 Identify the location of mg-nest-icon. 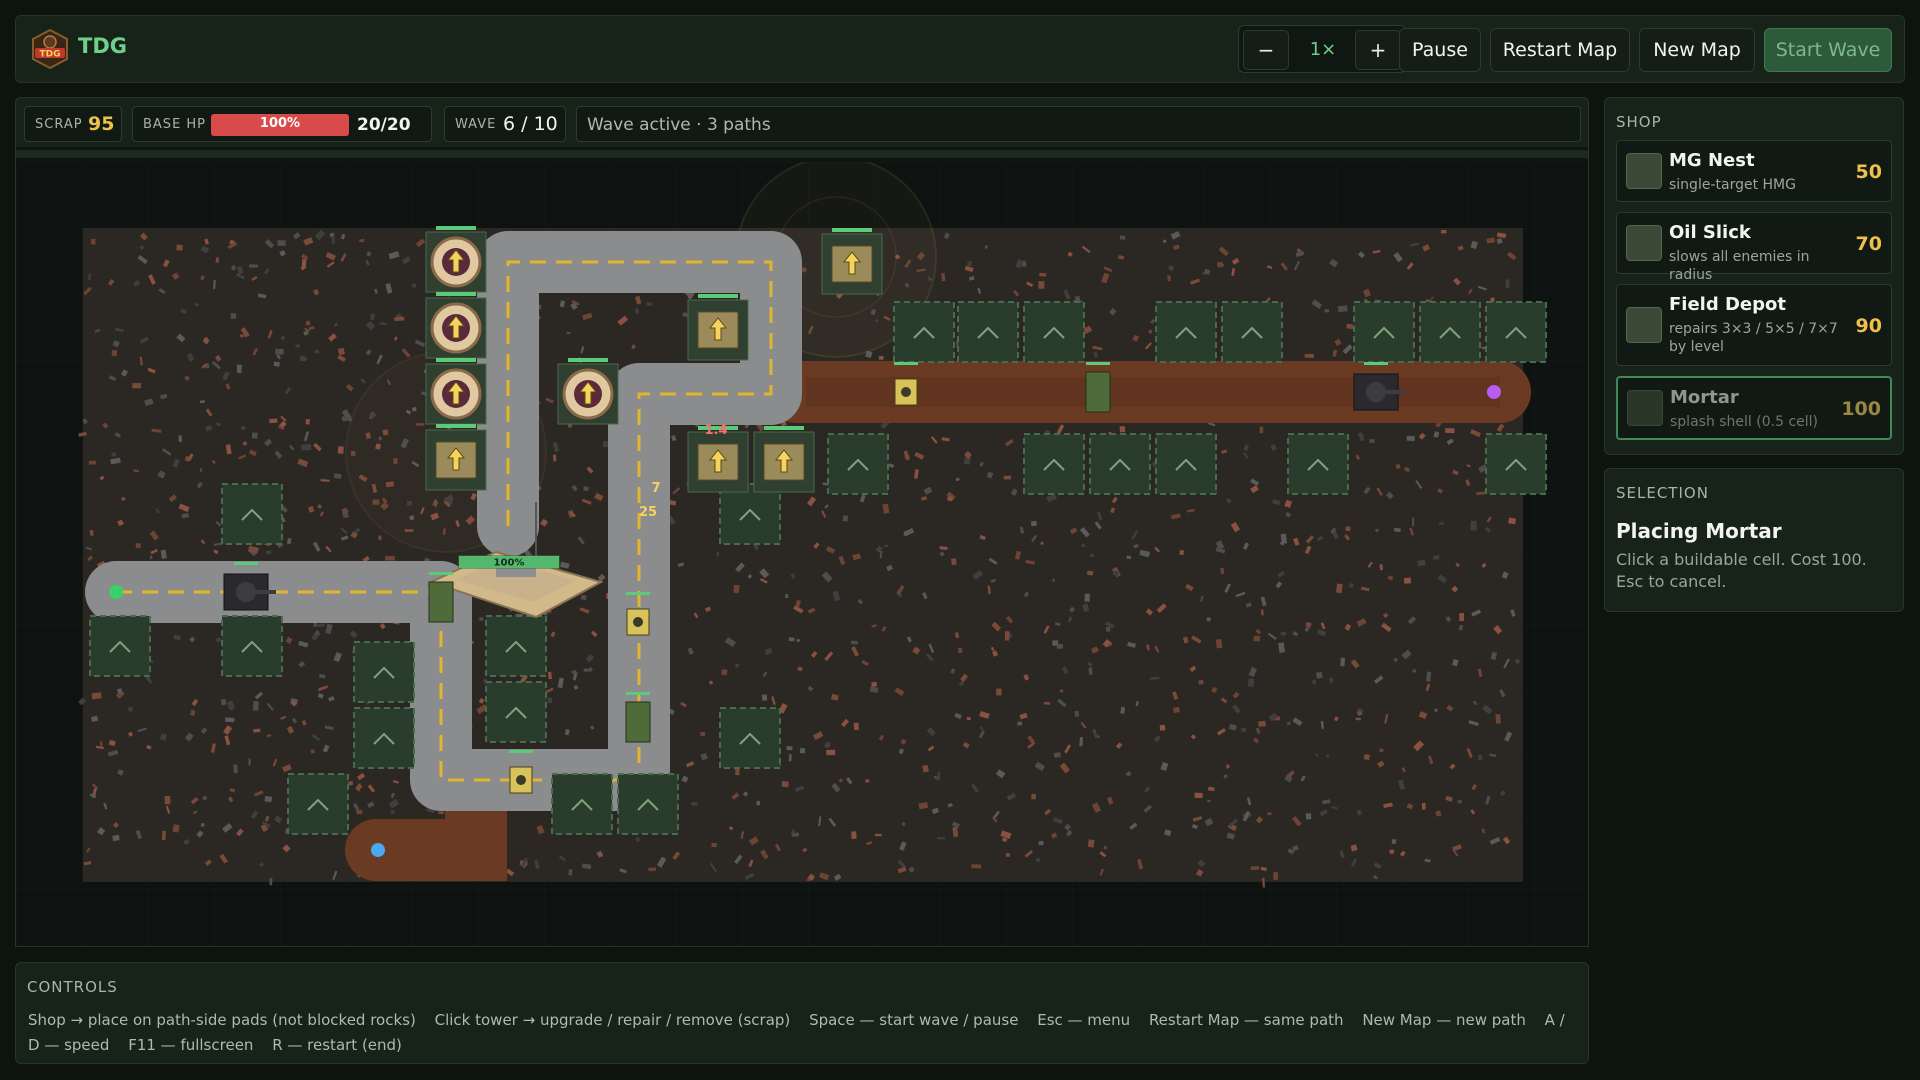
(1644, 171).